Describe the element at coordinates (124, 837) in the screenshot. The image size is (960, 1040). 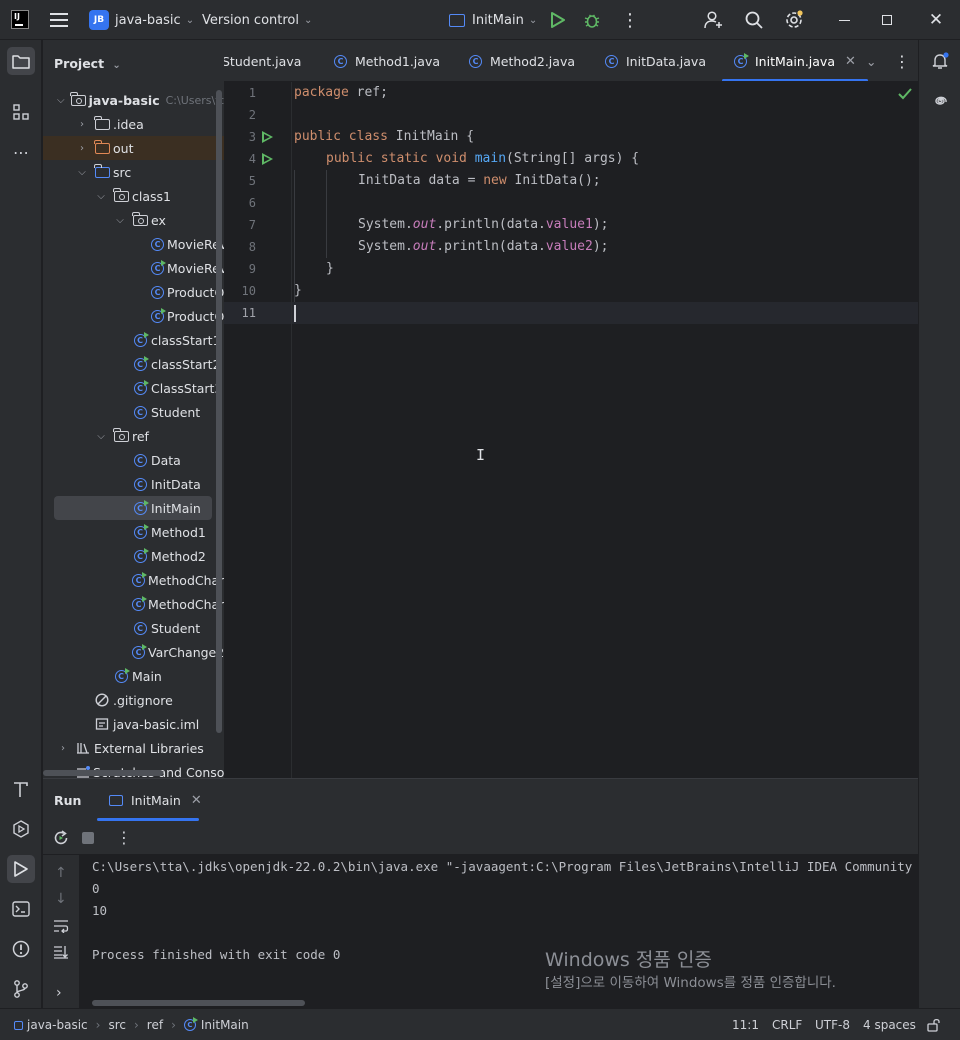
I see `run-more-button: ⋮` at that location.